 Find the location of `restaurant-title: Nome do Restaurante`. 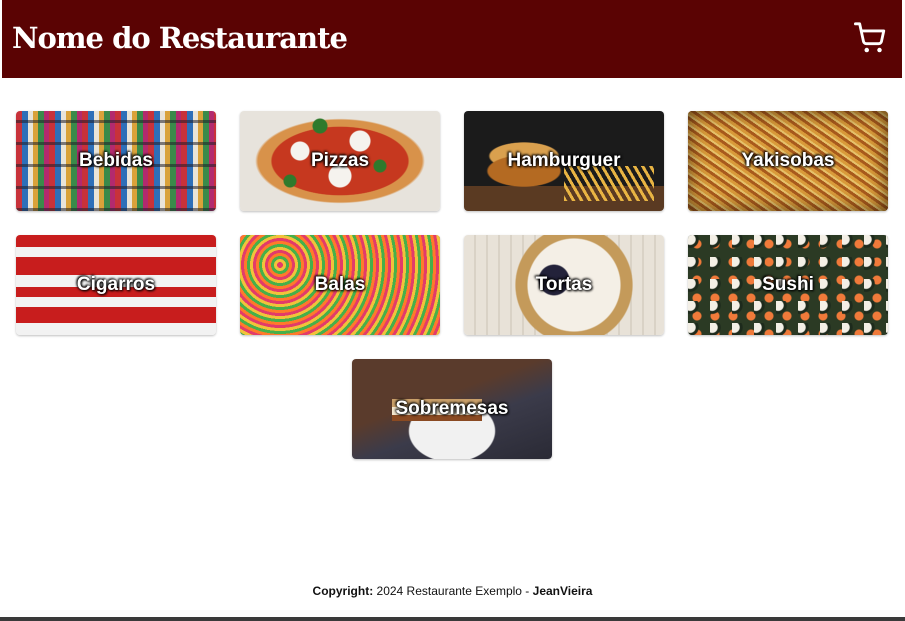

restaurant-title: Nome do Restaurante is located at coordinates (180, 38).